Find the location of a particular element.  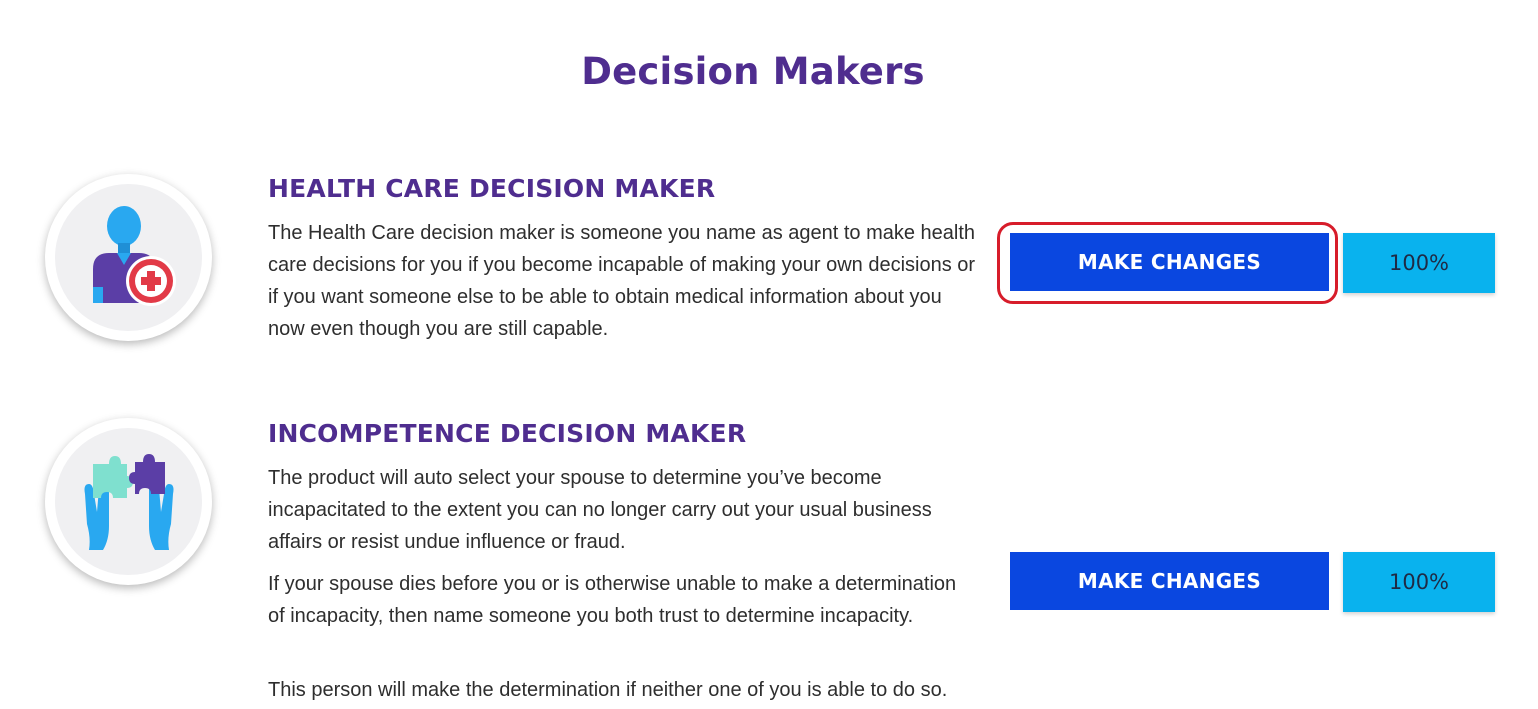

health-care-icon-badge is located at coordinates (128, 257).